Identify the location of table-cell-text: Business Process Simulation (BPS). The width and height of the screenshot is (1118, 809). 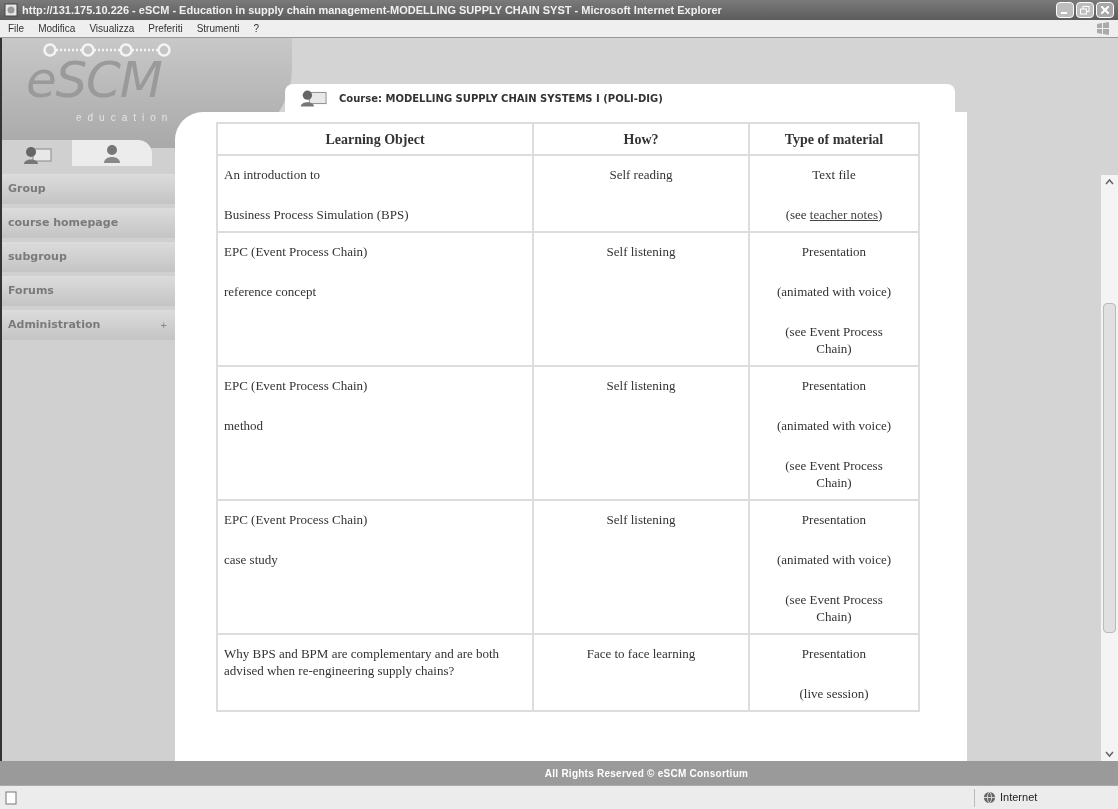
(317, 214).